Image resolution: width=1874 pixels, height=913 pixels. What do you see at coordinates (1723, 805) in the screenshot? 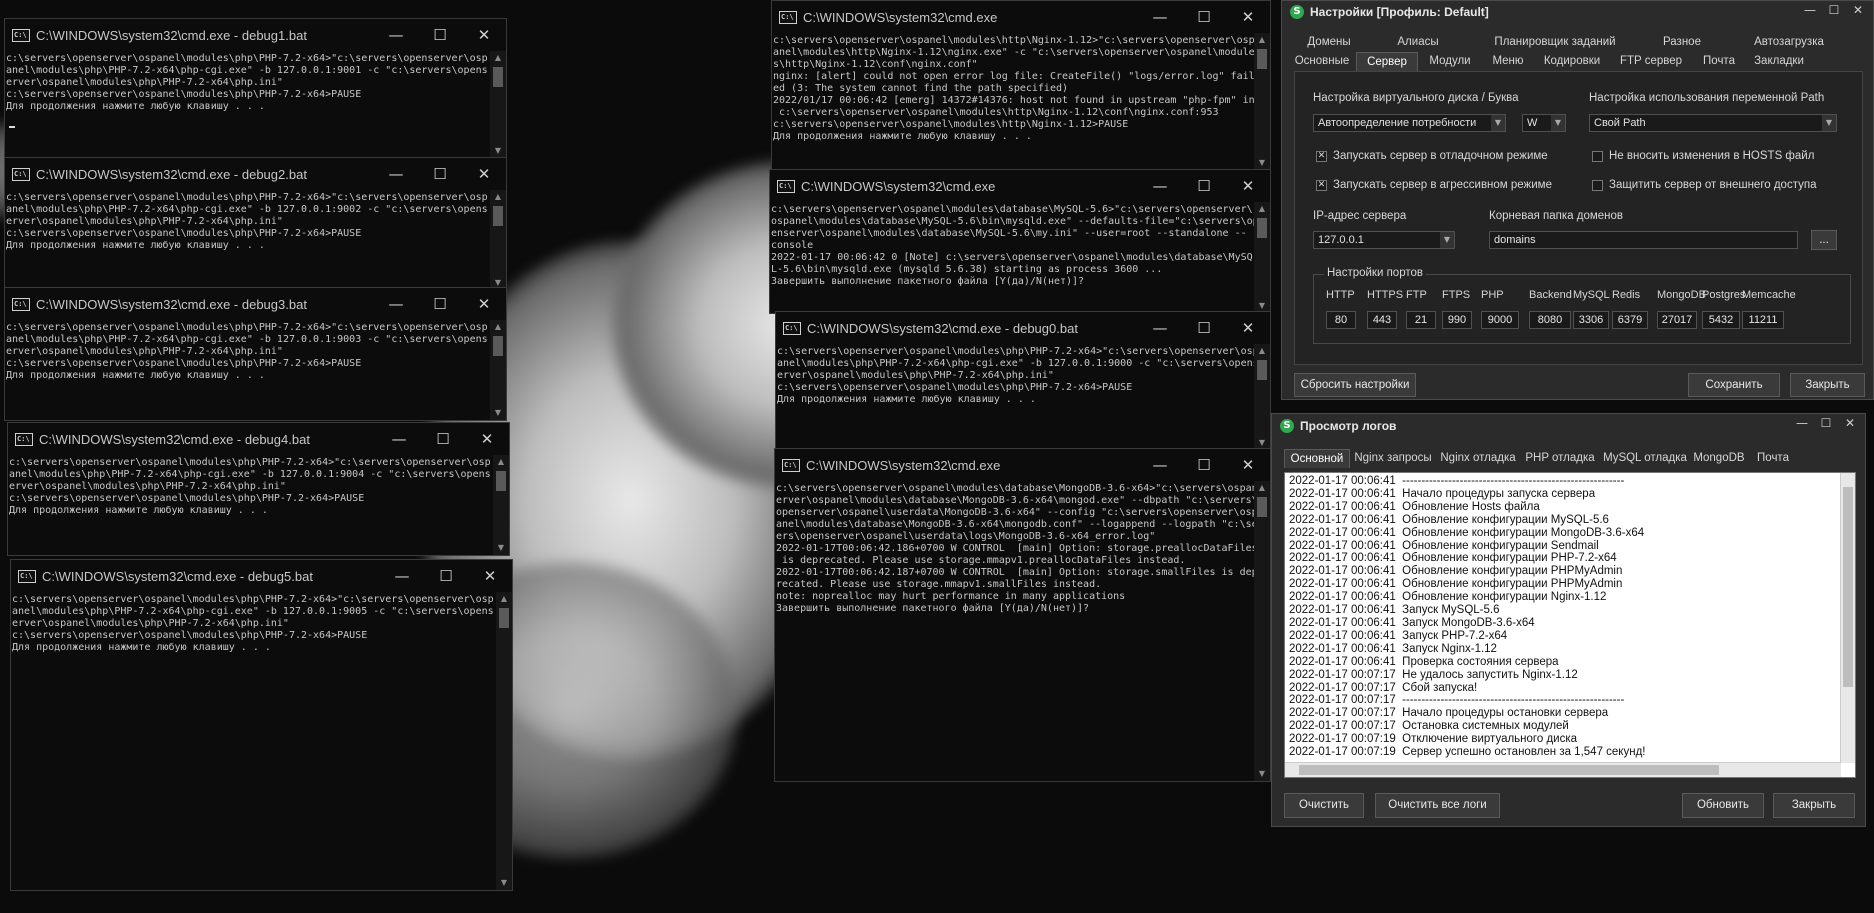
I see `refresh-button: Обновить` at bounding box center [1723, 805].